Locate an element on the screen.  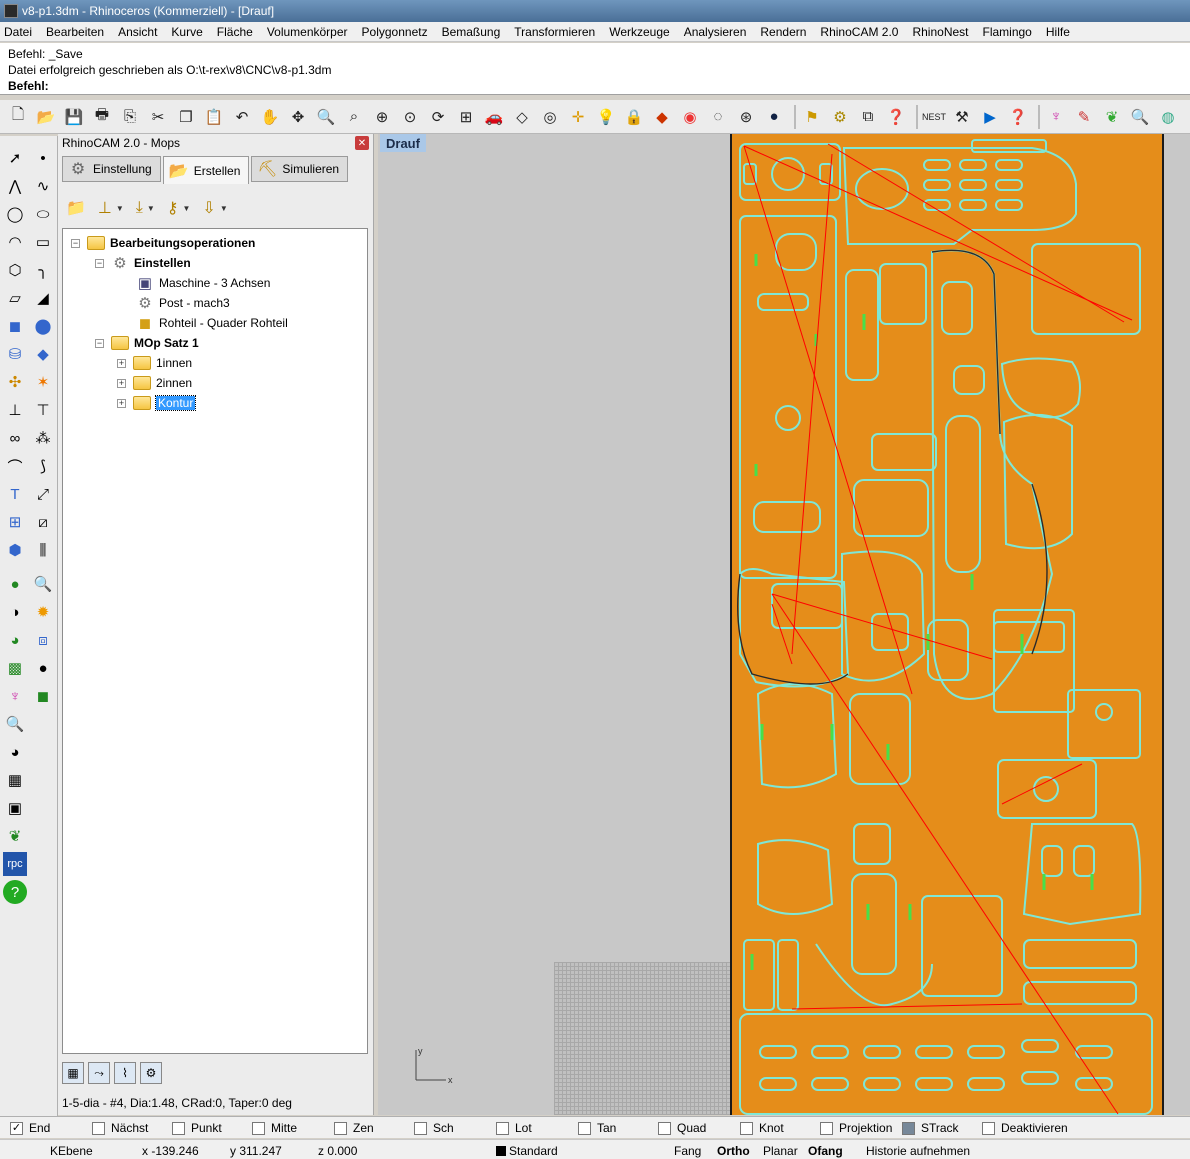
arc-icon: ◠ is located at coordinates (15, 242).